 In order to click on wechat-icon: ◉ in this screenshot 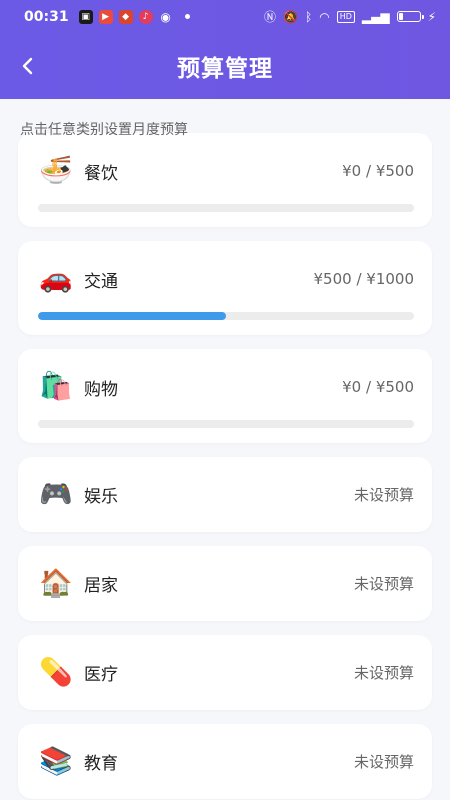, I will do `click(165, 16)`.